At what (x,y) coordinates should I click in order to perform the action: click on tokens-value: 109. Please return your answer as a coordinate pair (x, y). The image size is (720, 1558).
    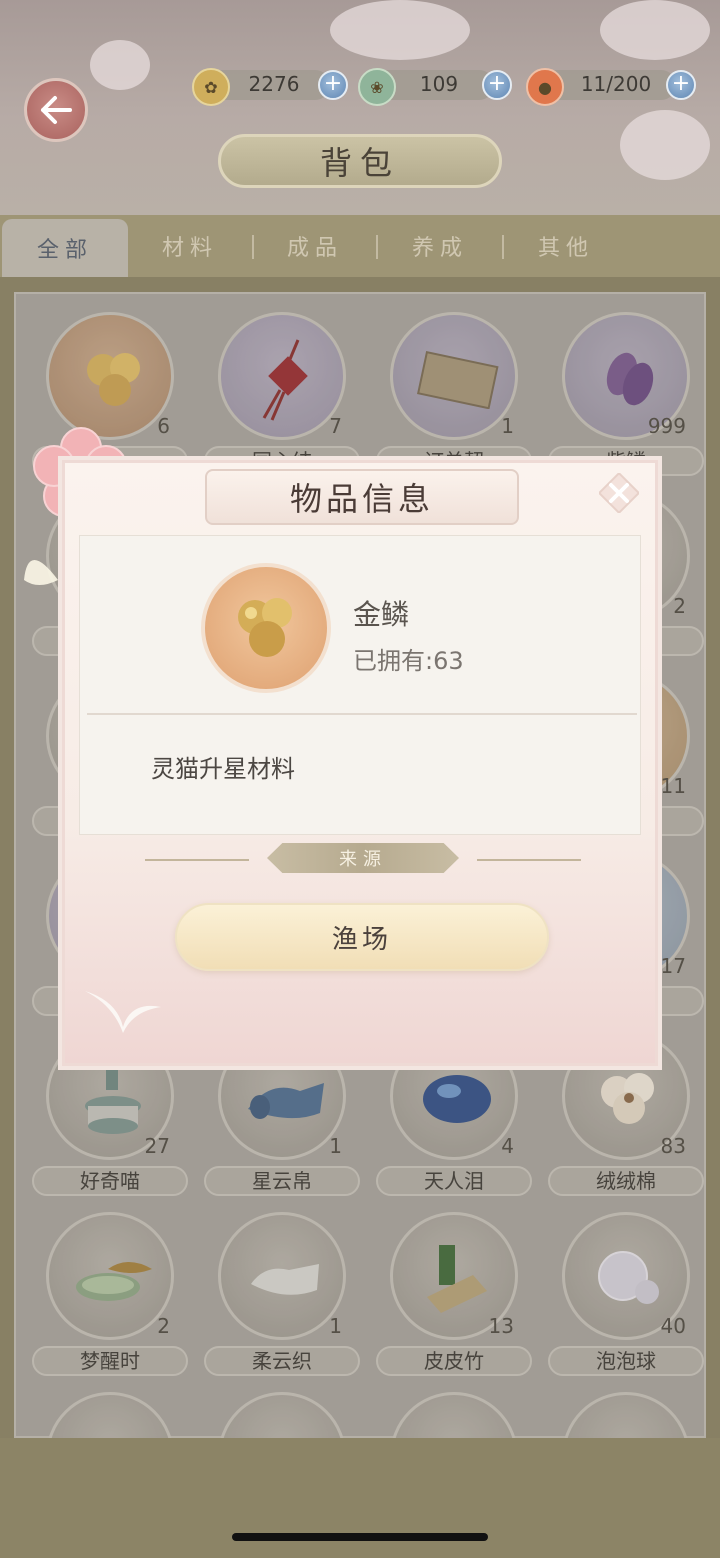
    Looking at the image, I should click on (439, 84).